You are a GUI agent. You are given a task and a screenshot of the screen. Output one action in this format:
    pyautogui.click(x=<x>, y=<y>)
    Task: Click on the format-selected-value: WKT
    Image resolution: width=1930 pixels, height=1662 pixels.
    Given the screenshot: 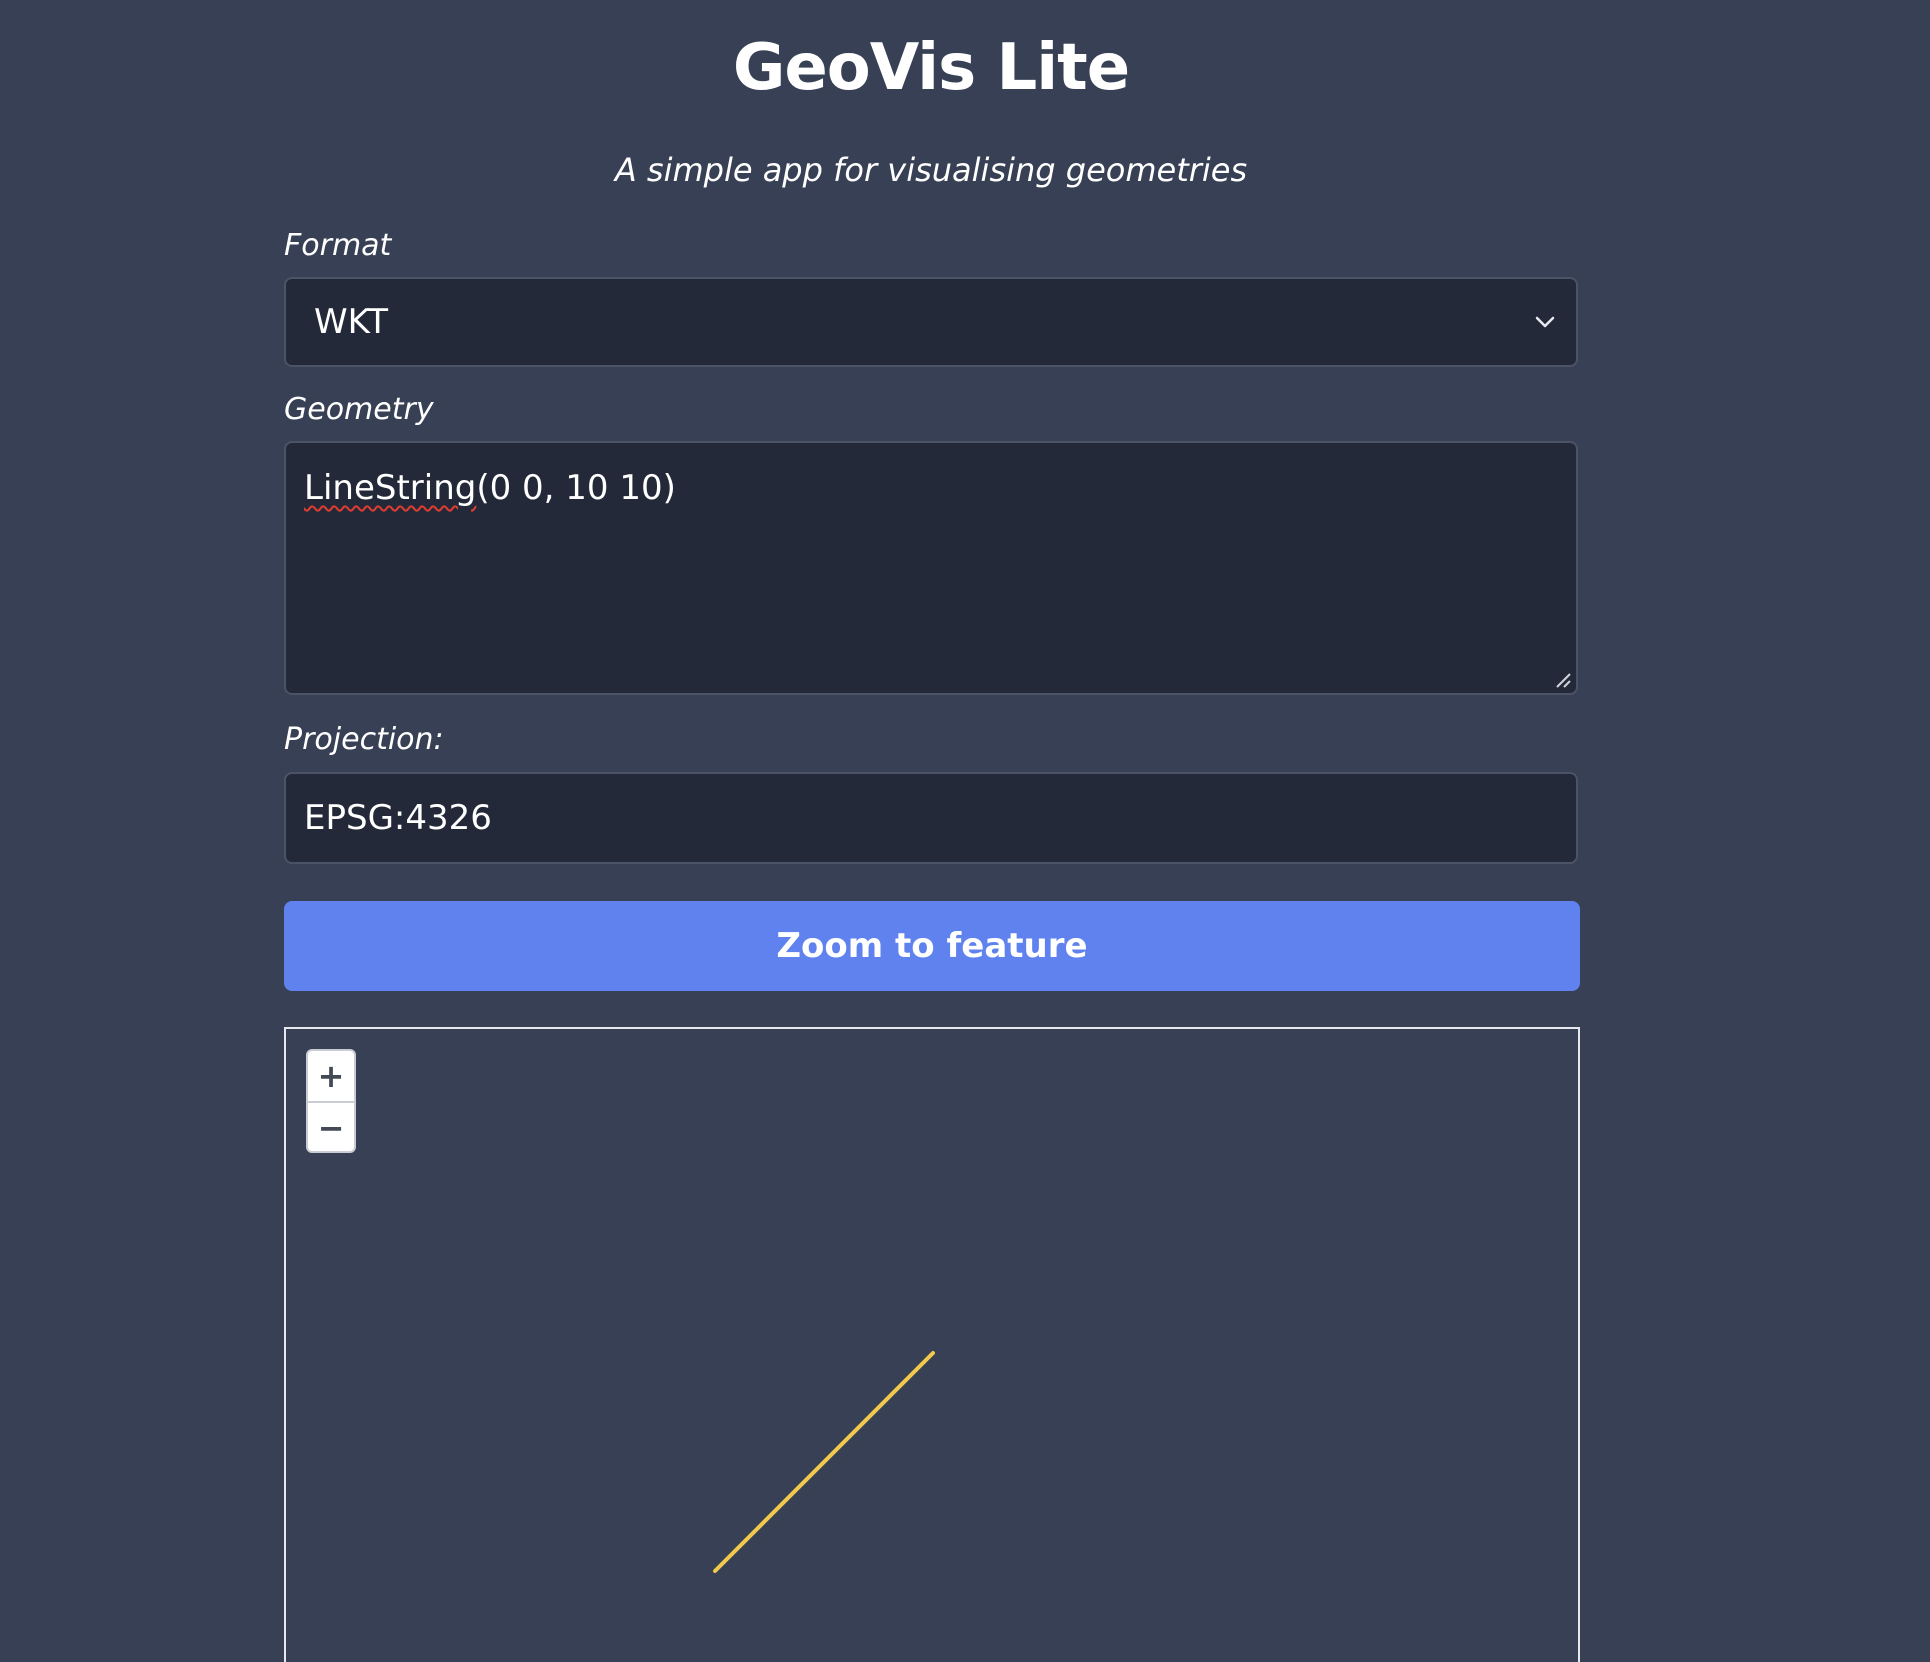 What is the action you would take?
    pyautogui.click(x=351, y=322)
    